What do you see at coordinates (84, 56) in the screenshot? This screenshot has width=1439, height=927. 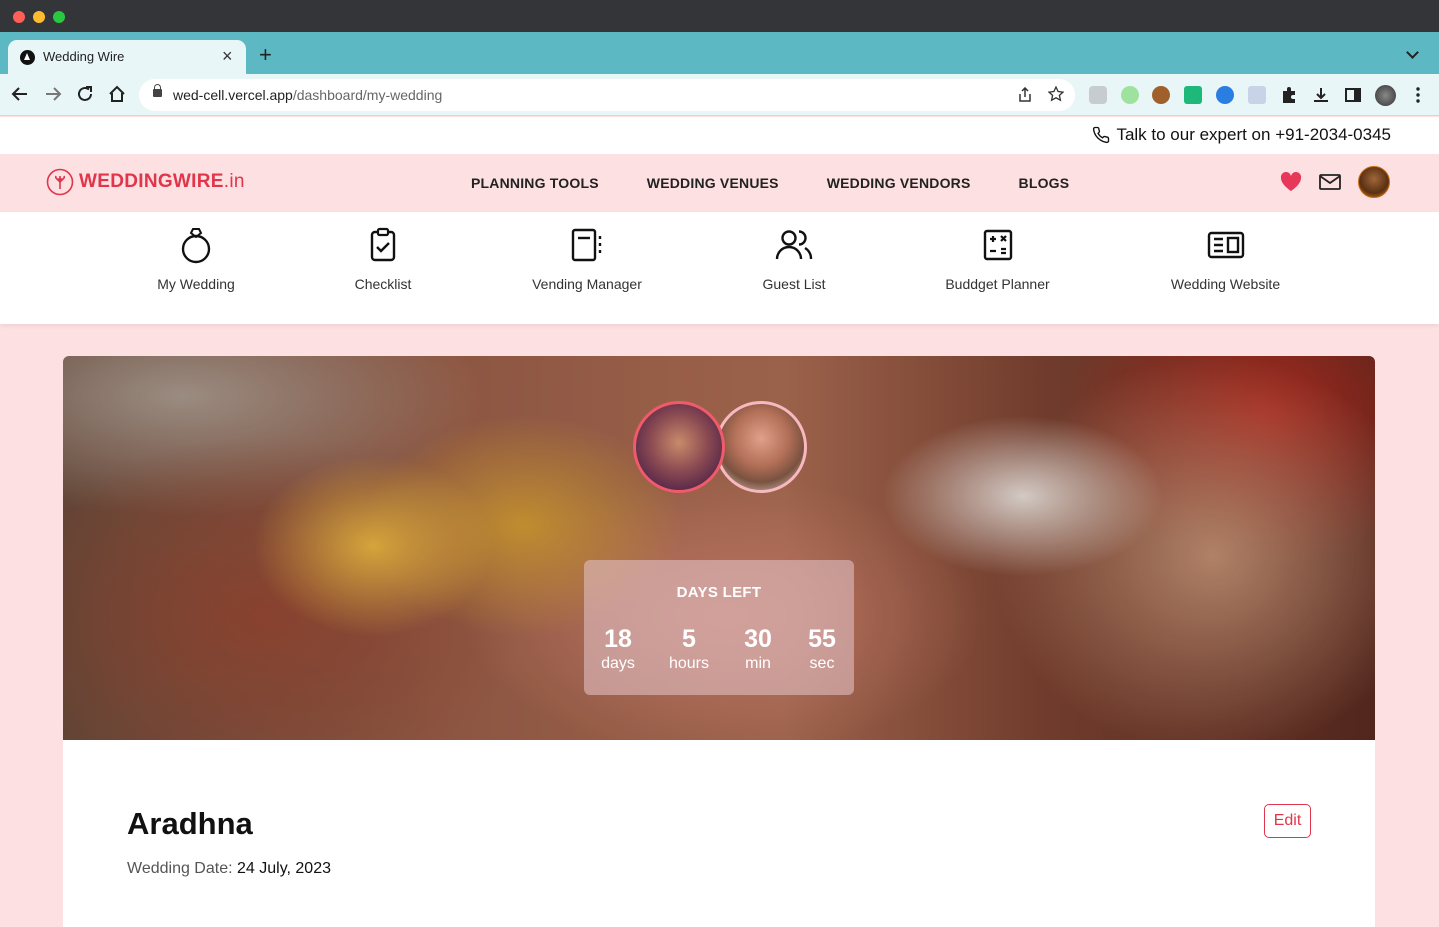 I see `tab-title: Wedding Wire` at bounding box center [84, 56].